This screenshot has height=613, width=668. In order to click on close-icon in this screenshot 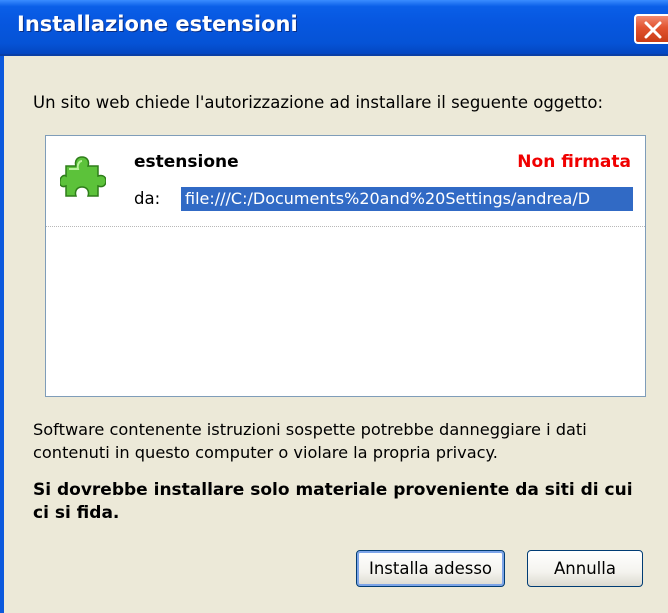, I will do `click(653, 30)`.